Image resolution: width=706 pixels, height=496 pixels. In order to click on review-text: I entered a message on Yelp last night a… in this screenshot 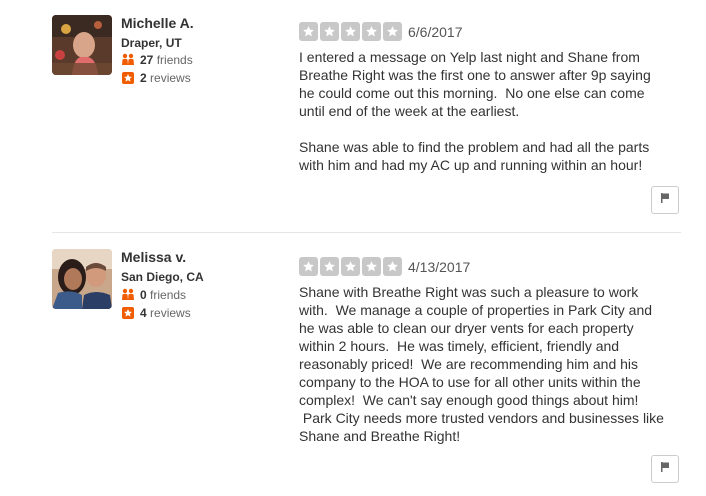, I will do `click(475, 111)`.